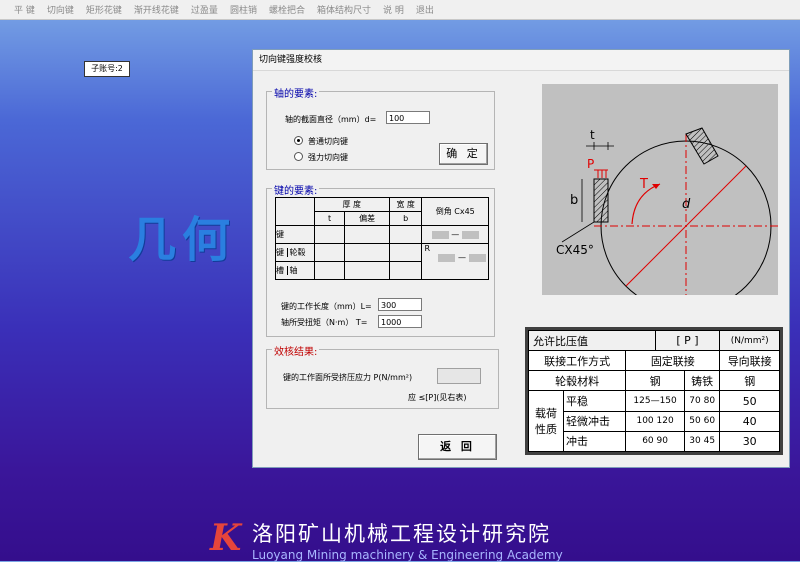  I want to click on row-slot-hub-label: 键 轮毂, so click(295, 252).